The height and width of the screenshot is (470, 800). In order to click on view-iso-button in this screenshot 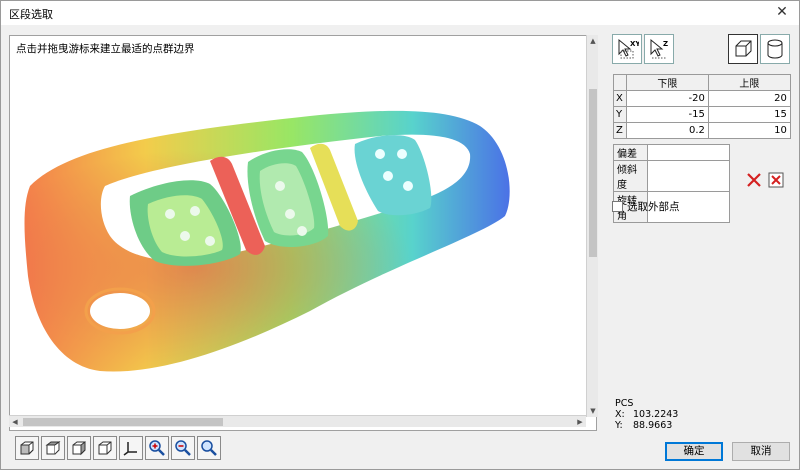, I will do `click(105, 448)`.